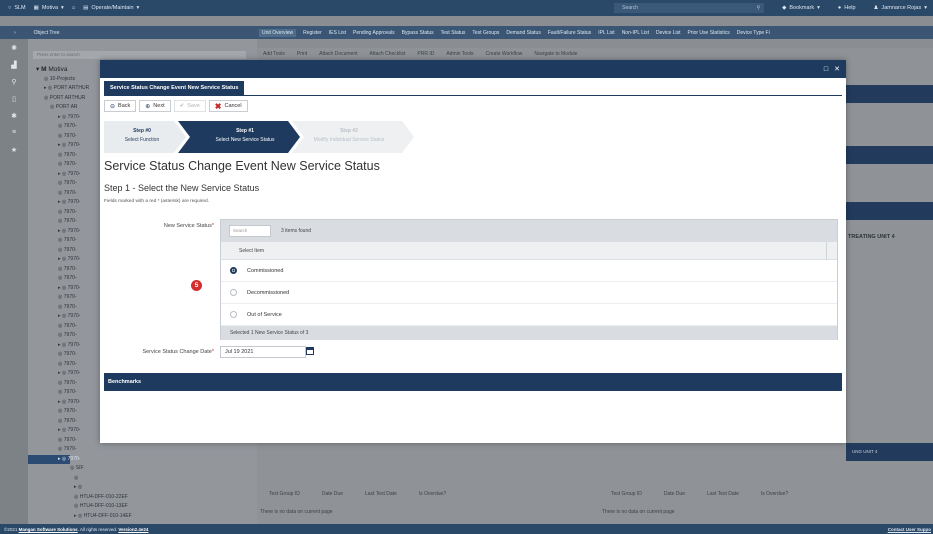 The image size is (933, 534). What do you see at coordinates (523, 33) in the screenshot?
I see `tab-demand-status: Demand Status` at bounding box center [523, 33].